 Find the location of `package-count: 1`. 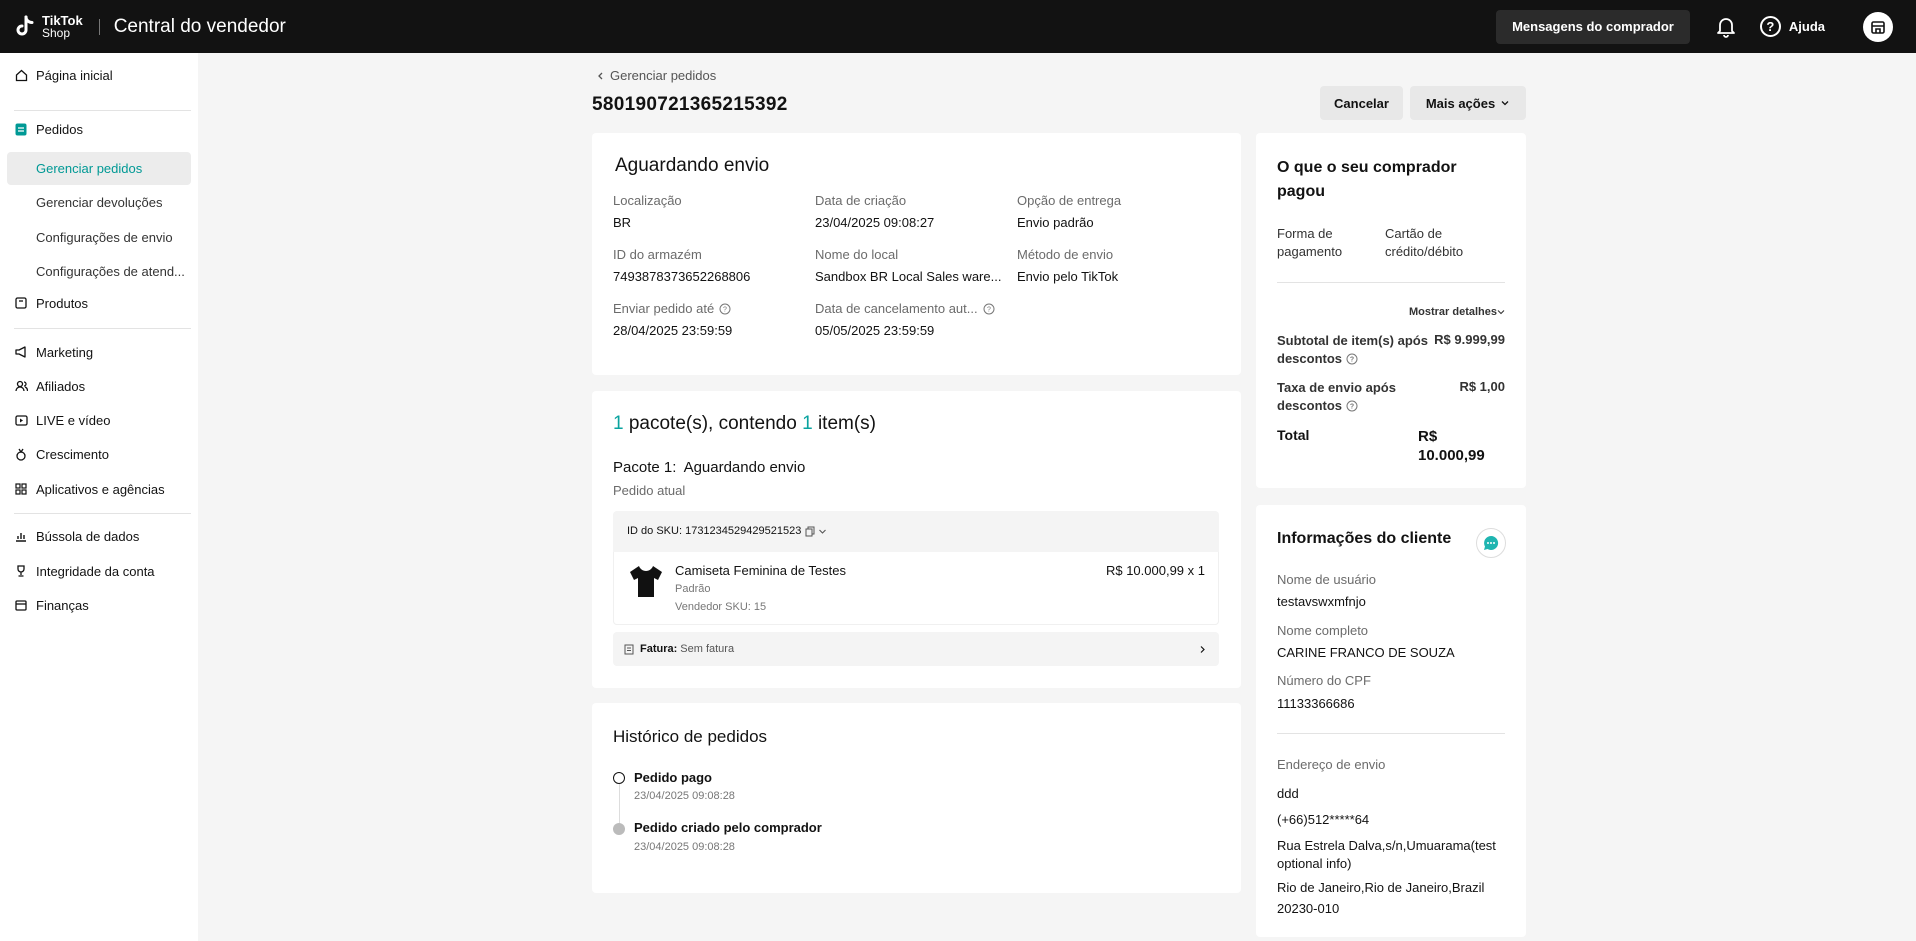

package-count: 1 is located at coordinates (618, 423).